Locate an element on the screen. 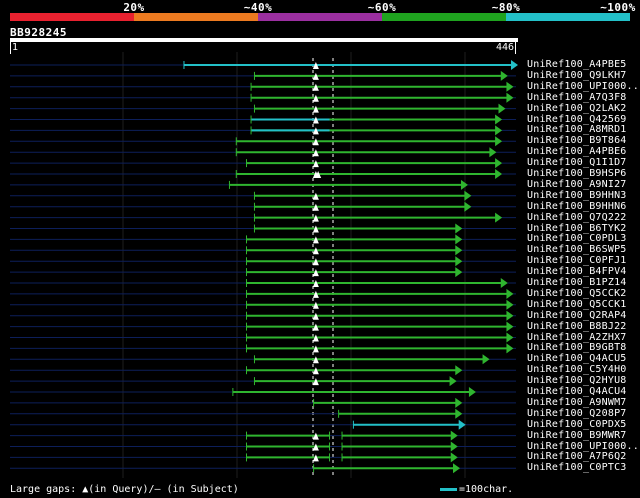 This screenshot has height=498, width=640. hit-label: UniRef100_A4PBE5 is located at coordinates (577, 64).